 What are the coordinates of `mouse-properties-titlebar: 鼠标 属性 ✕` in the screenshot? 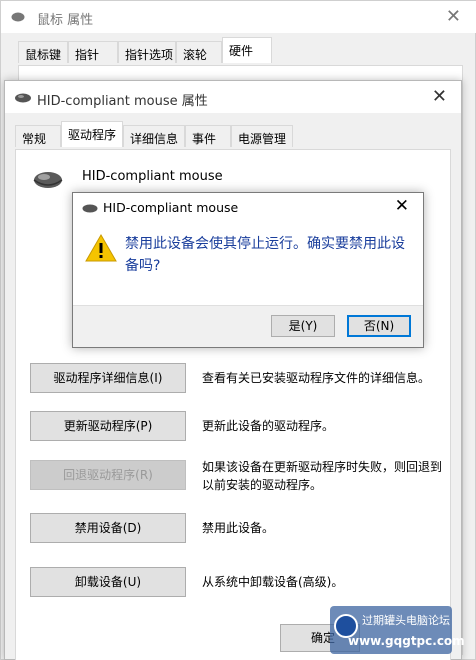 It's located at (238, 17).